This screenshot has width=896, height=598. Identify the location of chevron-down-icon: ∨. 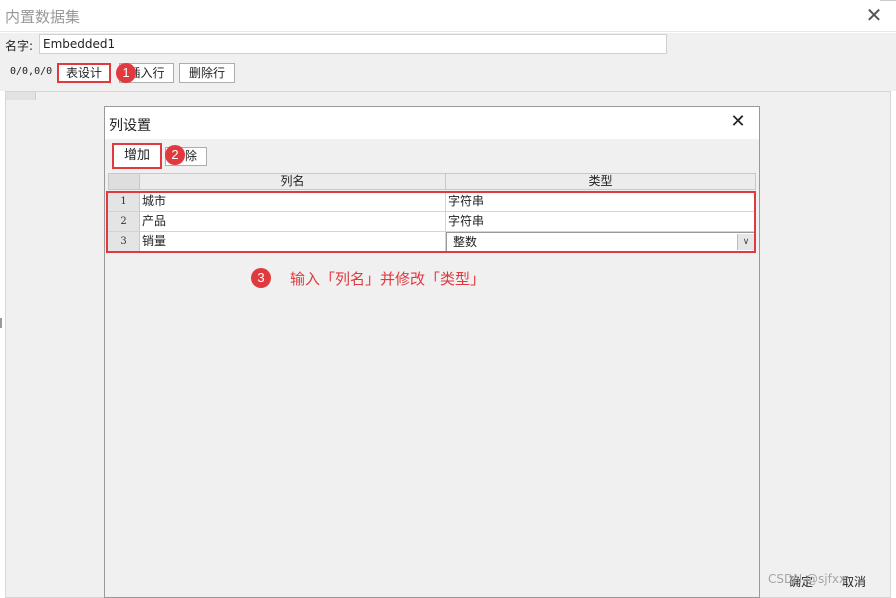
(745, 242).